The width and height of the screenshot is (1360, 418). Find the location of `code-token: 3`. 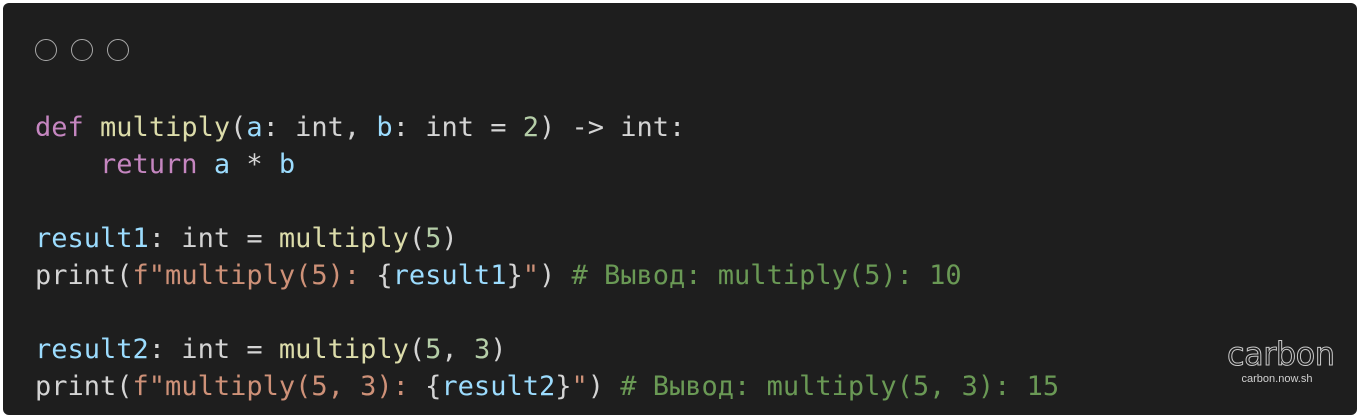

code-token: 3 is located at coordinates (482, 349).